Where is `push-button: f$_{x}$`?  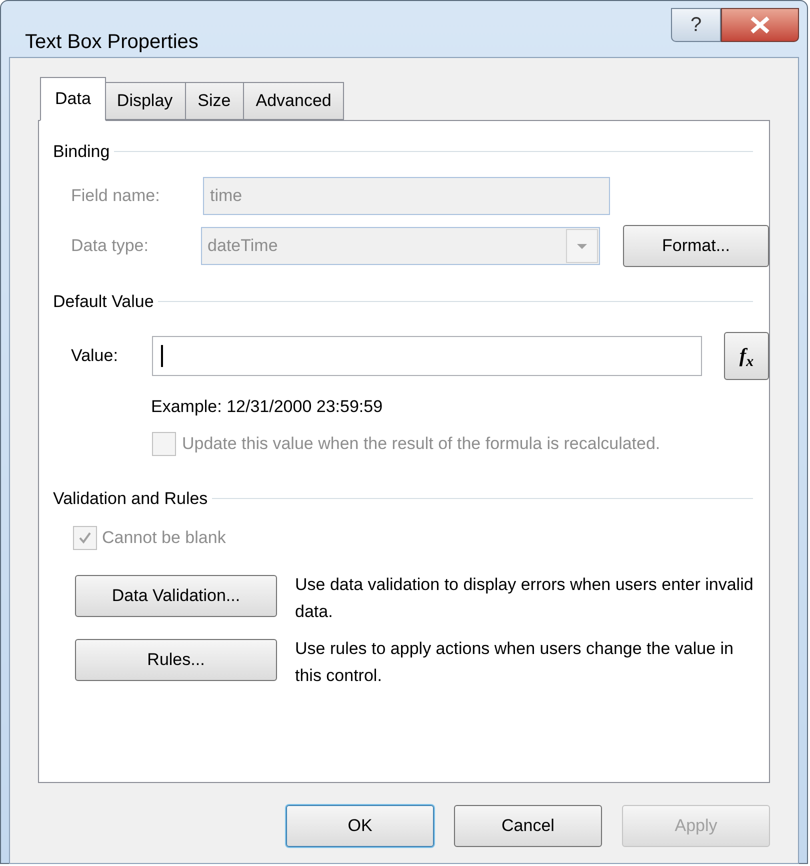
push-button: f$_{x}$ is located at coordinates (746, 356).